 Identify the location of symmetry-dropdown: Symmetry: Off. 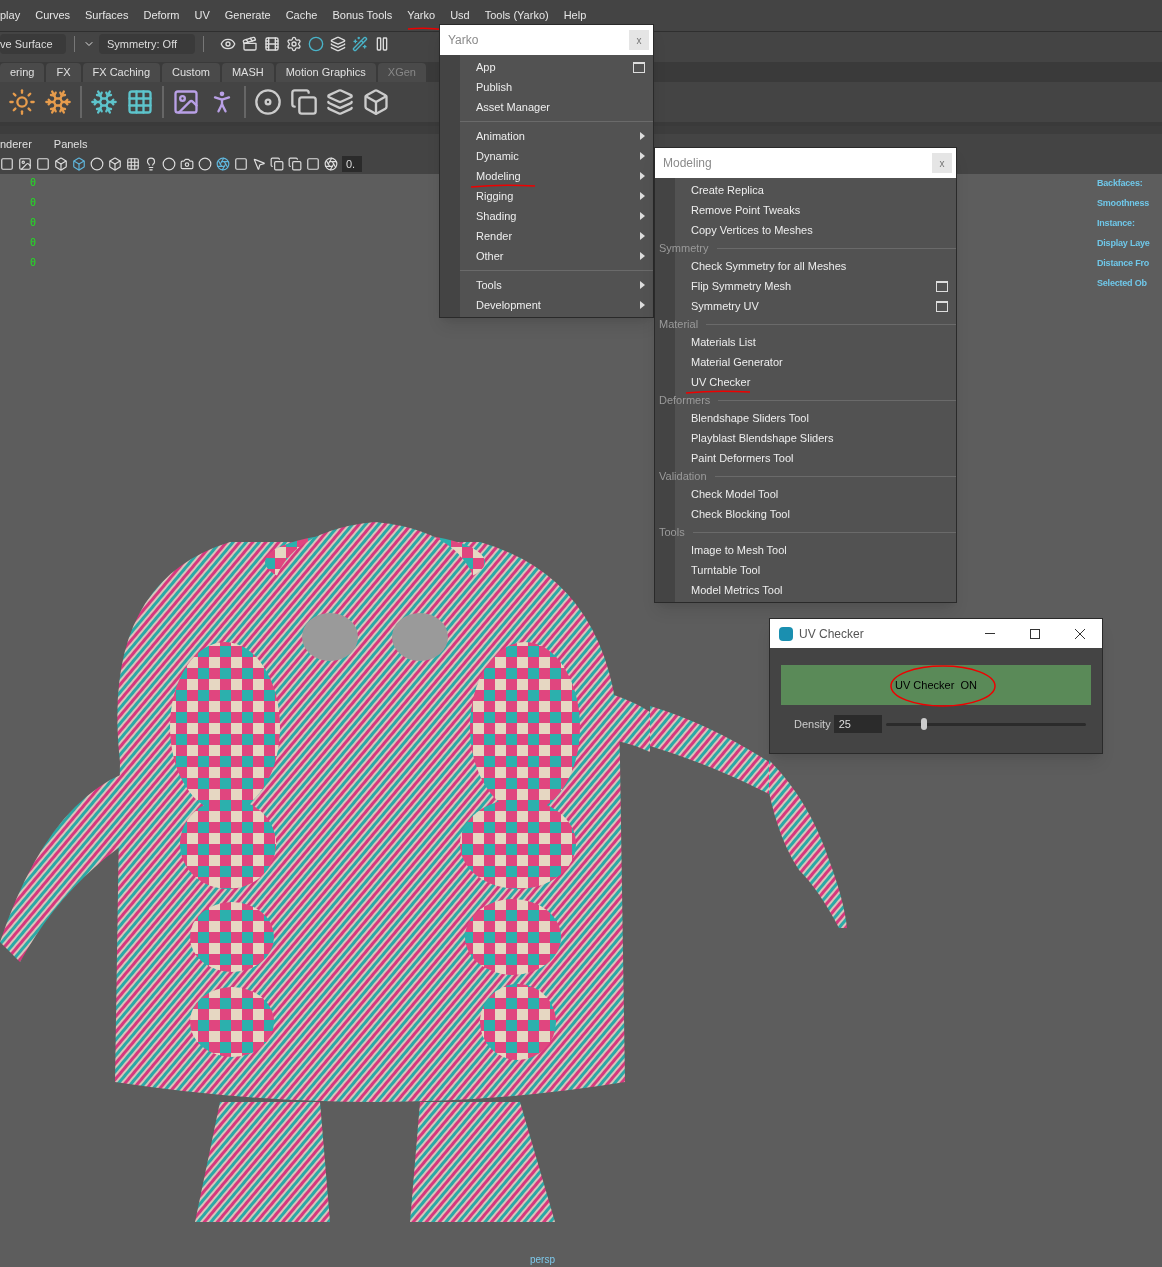
(147, 44).